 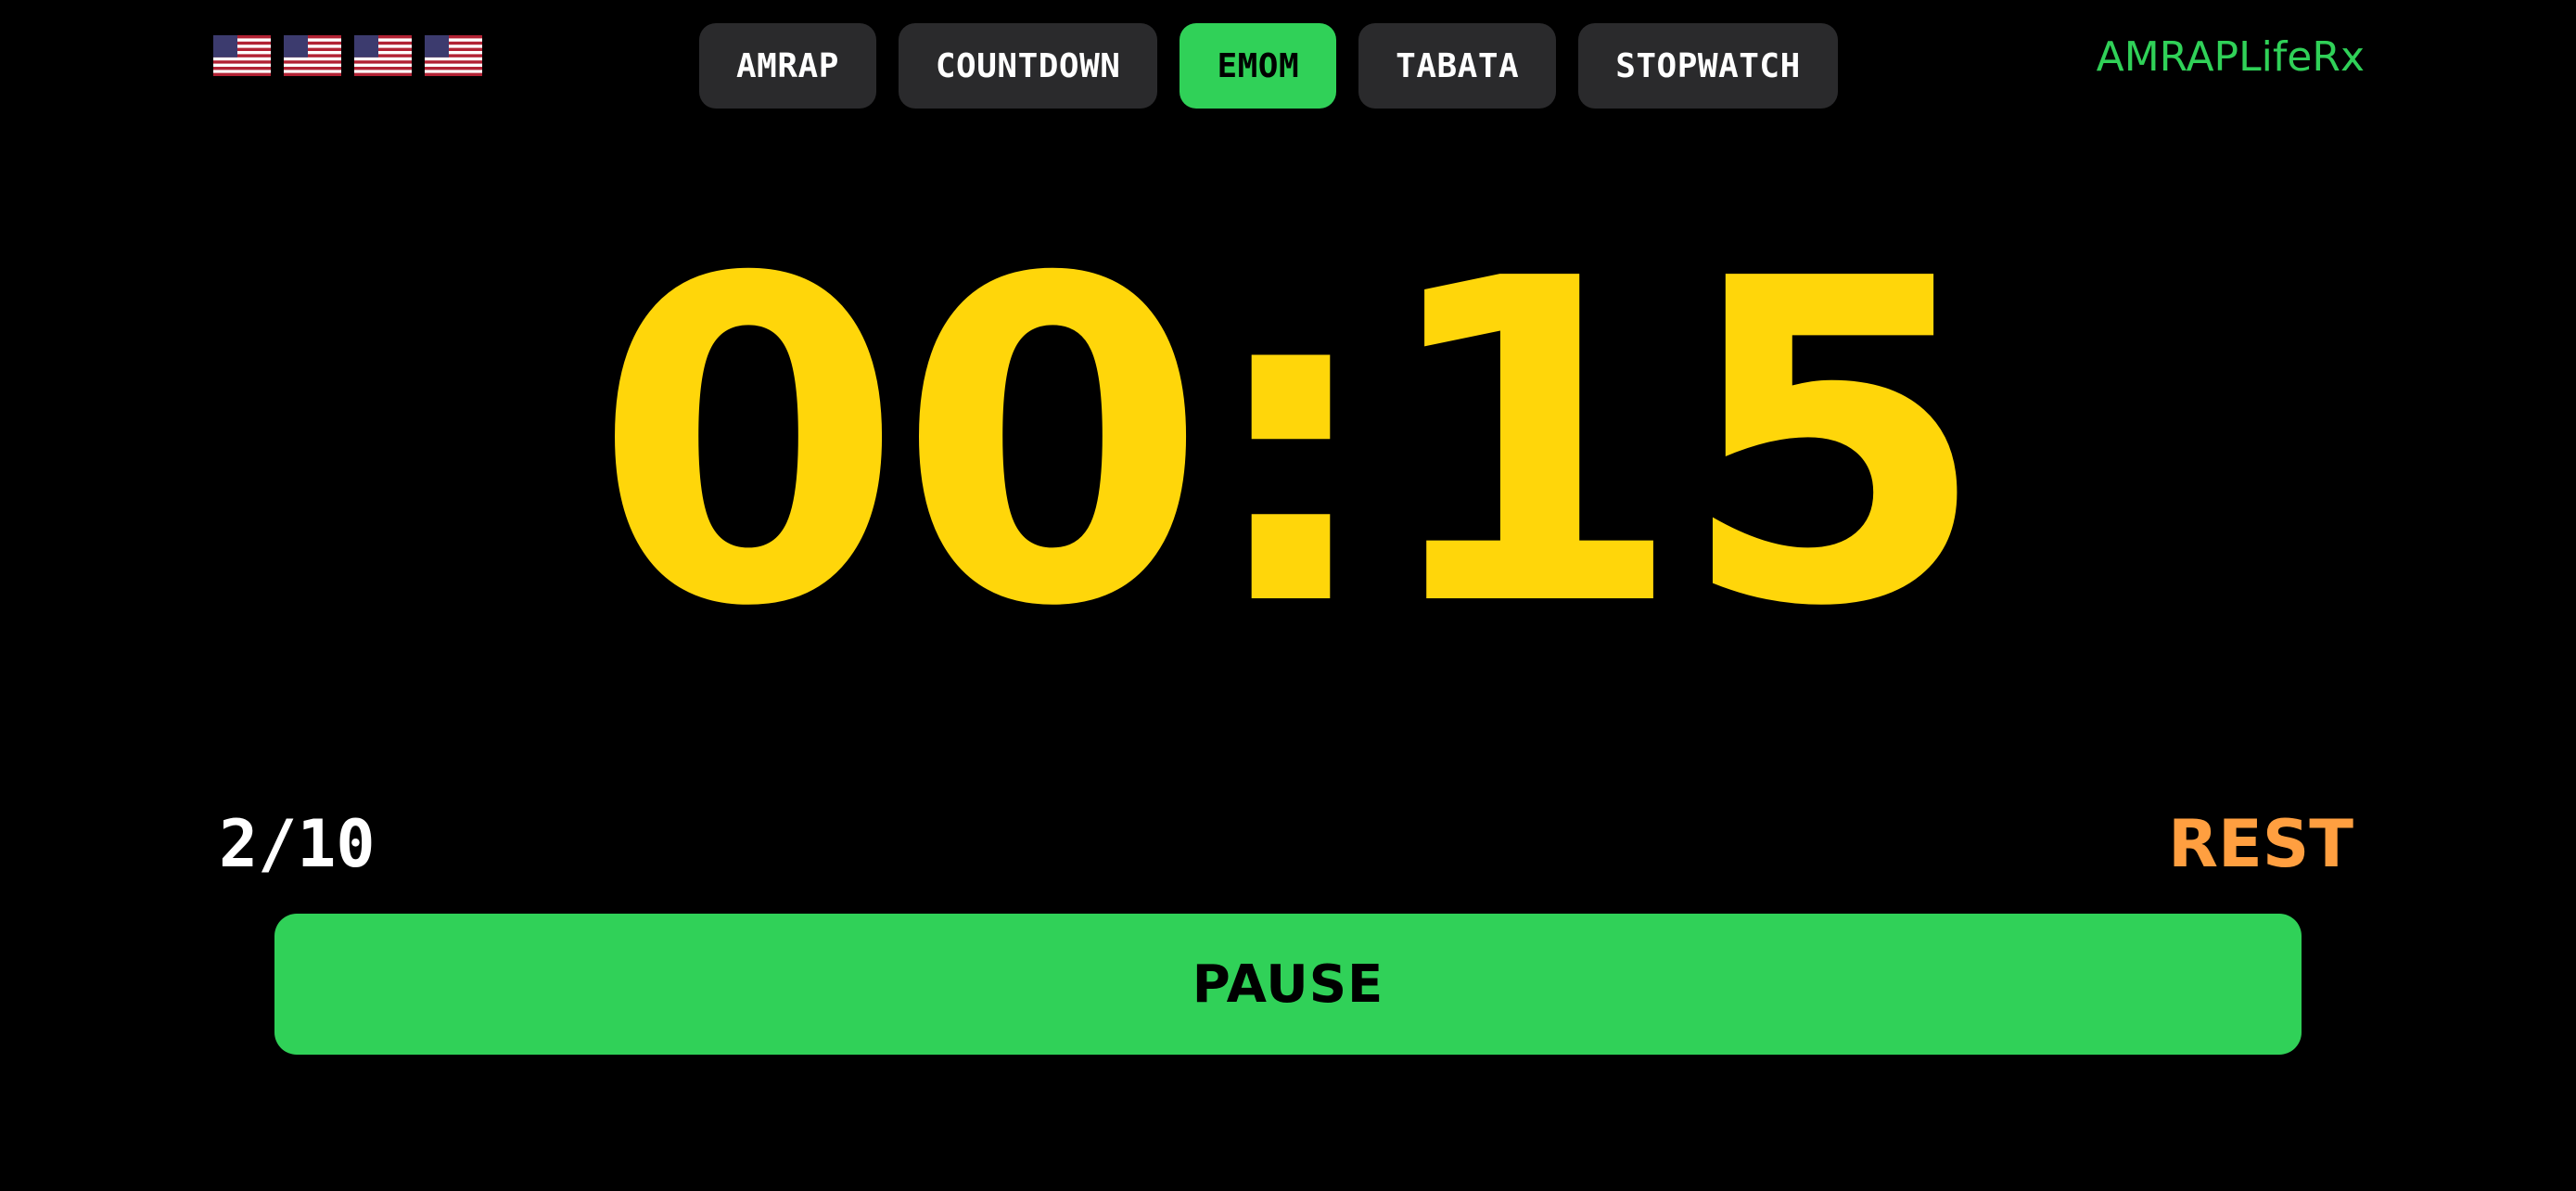 What do you see at coordinates (1708, 66) in the screenshot?
I see `tab-stopwatch: STOPWATCH` at bounding box center [1708, 66].